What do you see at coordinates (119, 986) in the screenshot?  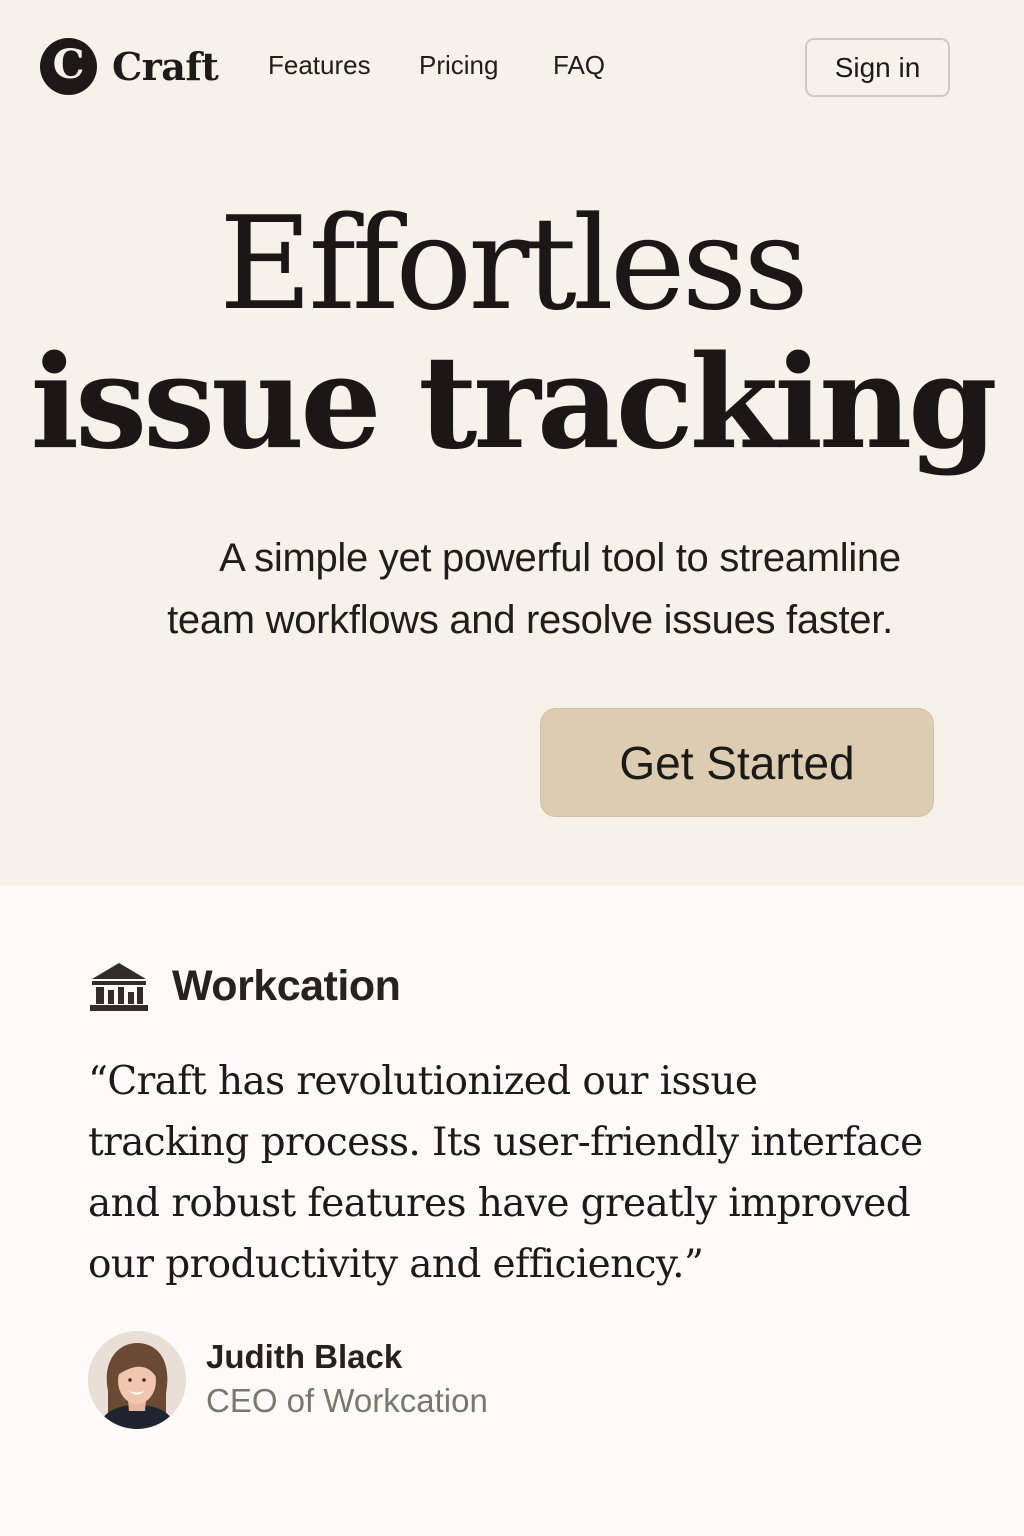 I see `building-columns-icon` at bounding box center [119, 986].